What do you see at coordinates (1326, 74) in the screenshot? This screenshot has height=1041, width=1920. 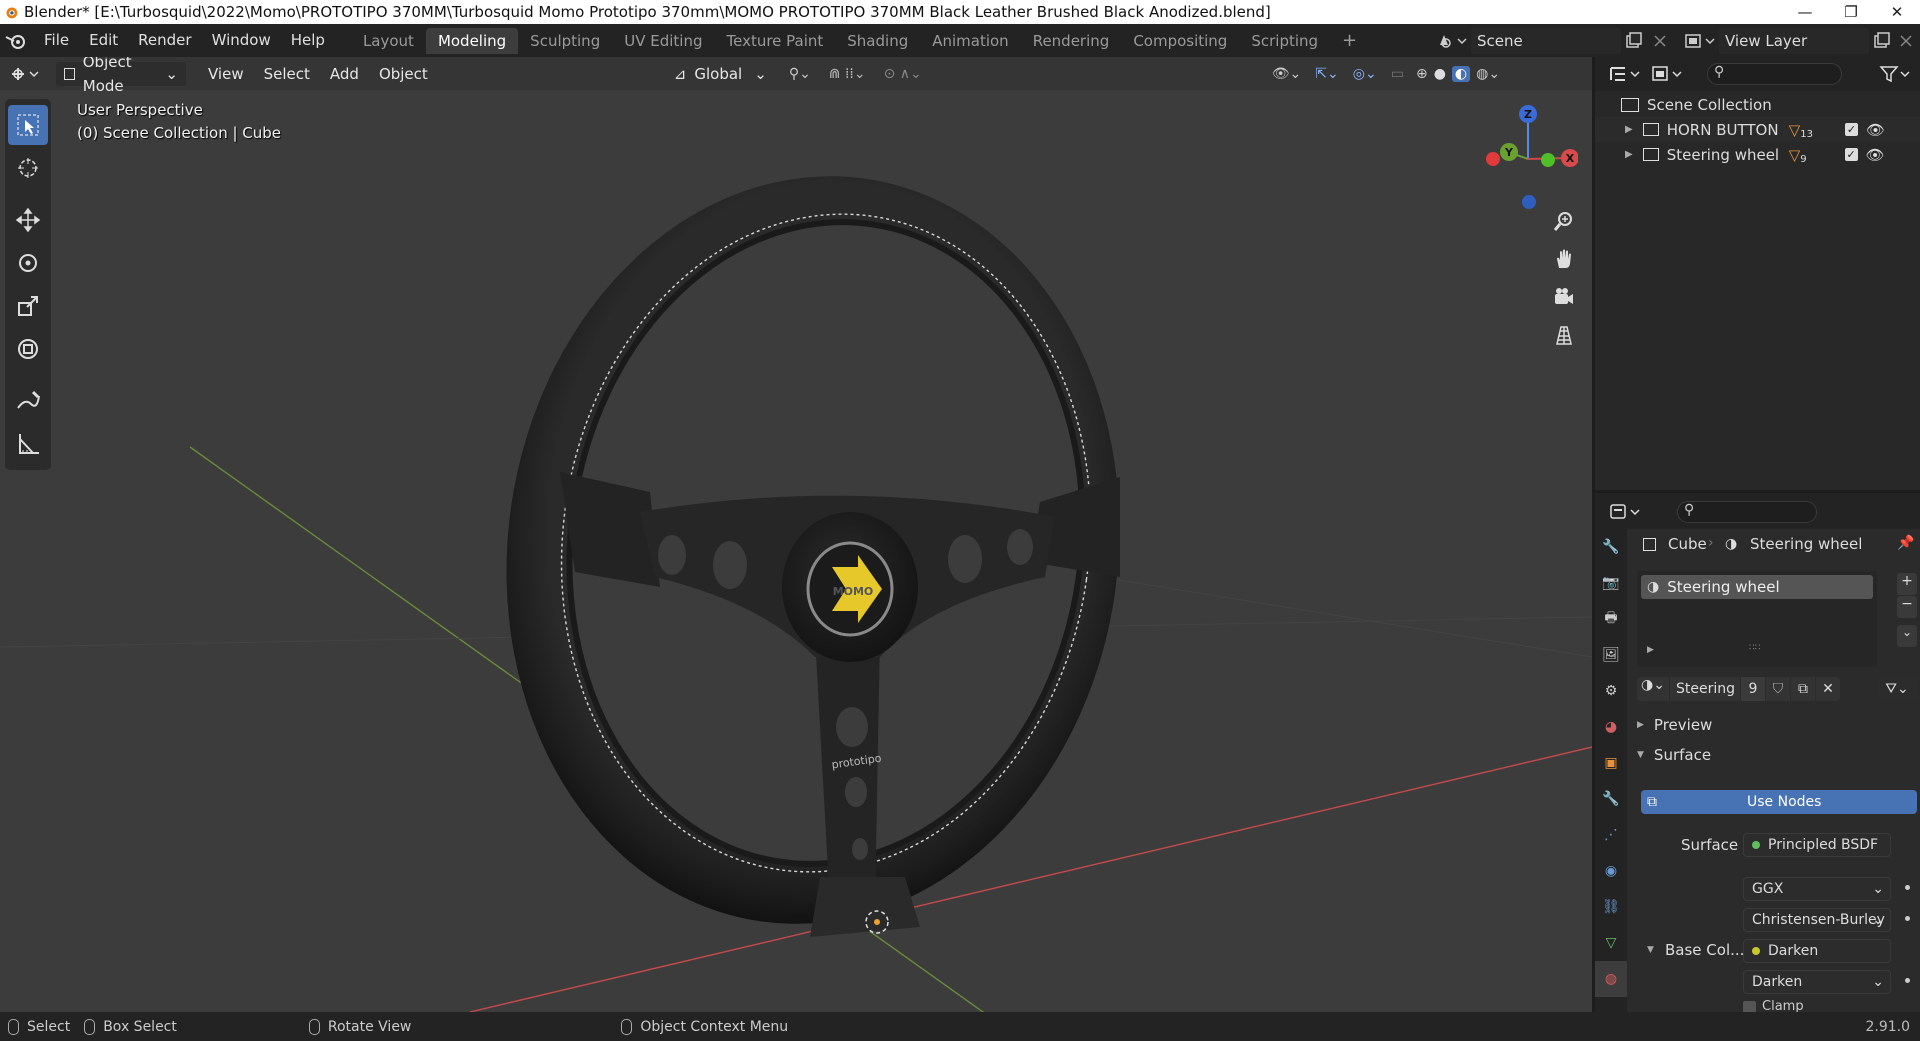 I see `gizmo-toggle-icon: ⇱⌄` at bounding box center [1326, 74].